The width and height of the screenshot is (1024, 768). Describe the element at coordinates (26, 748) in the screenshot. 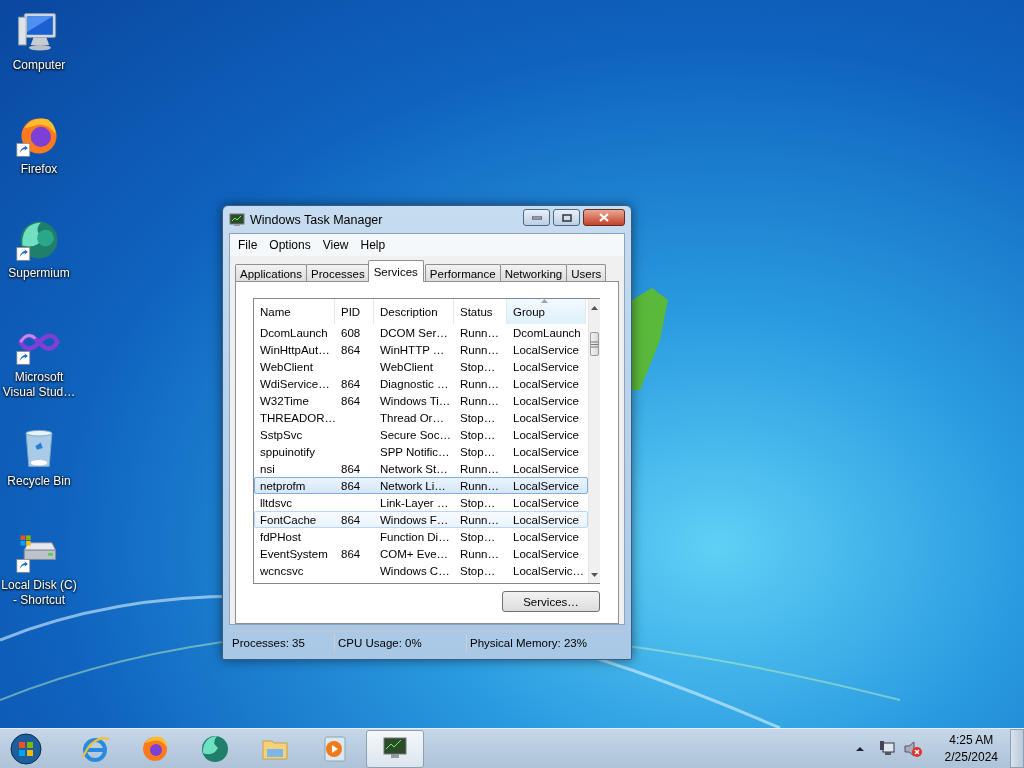

I see `windows-logo-icon` at that location.